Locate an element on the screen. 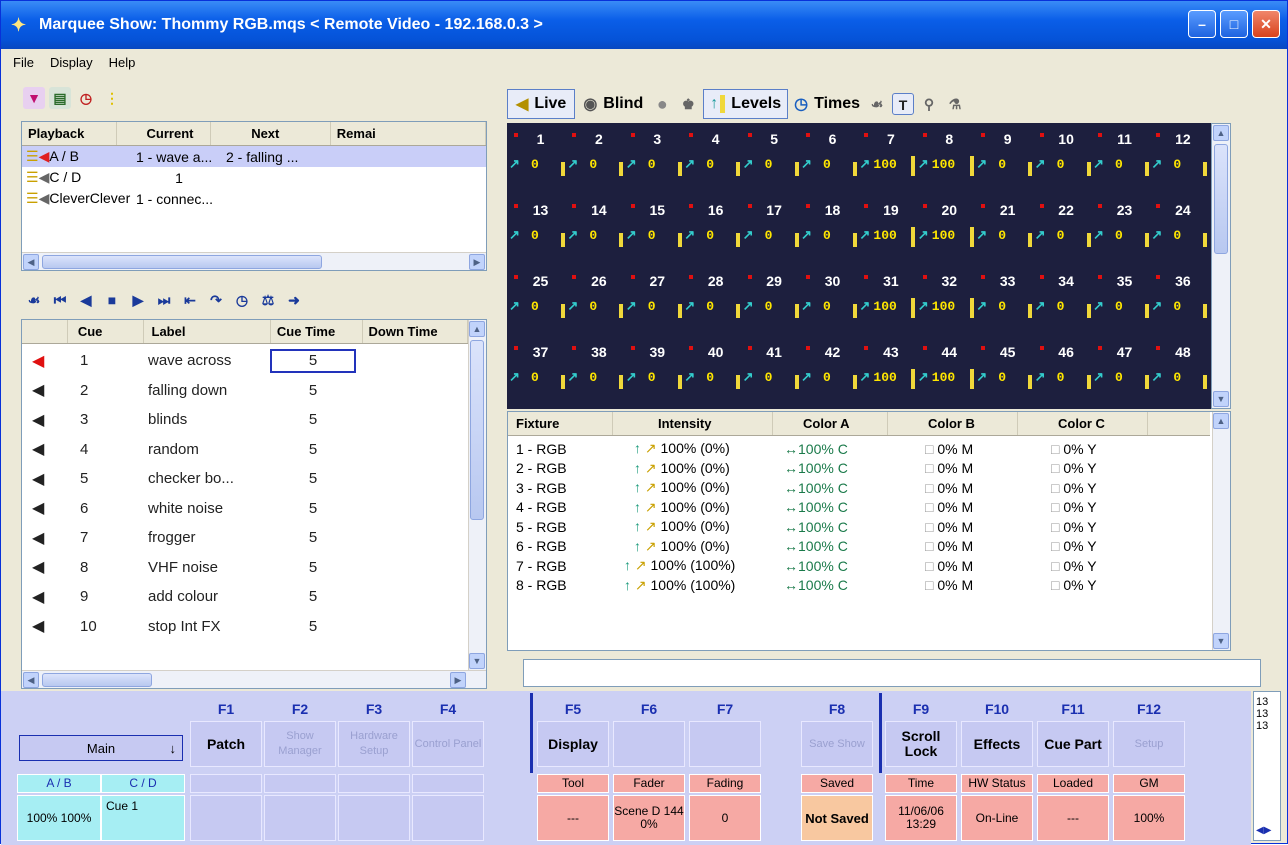  scroll-thumb is located at coordinates (477, 430).